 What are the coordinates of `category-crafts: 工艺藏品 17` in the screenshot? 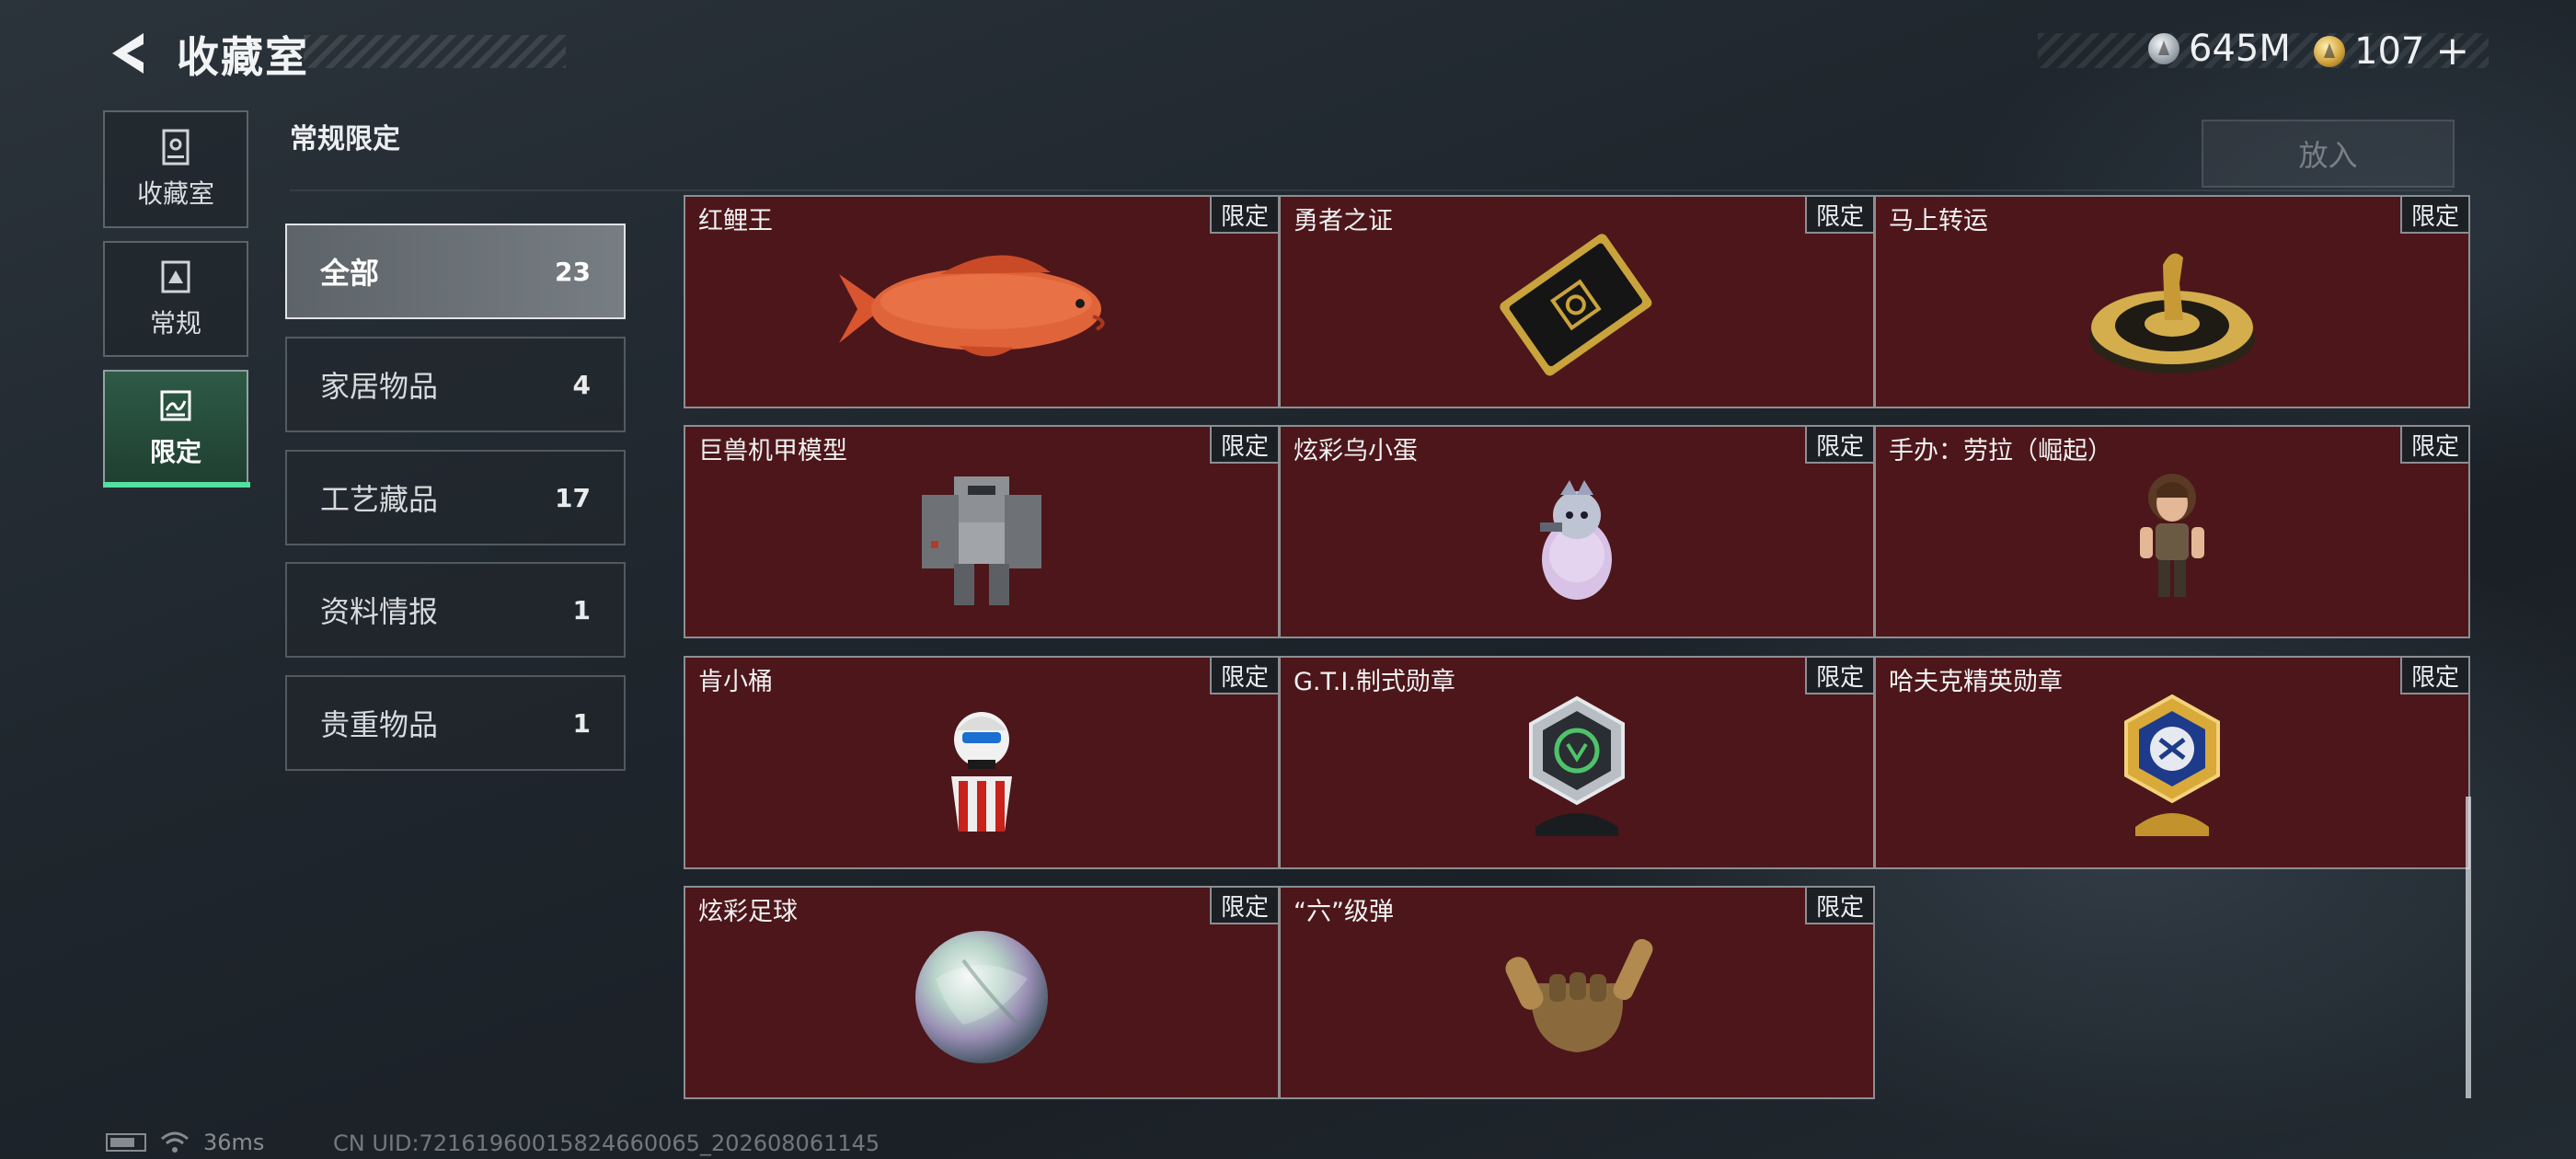 It's located at (455, 497).